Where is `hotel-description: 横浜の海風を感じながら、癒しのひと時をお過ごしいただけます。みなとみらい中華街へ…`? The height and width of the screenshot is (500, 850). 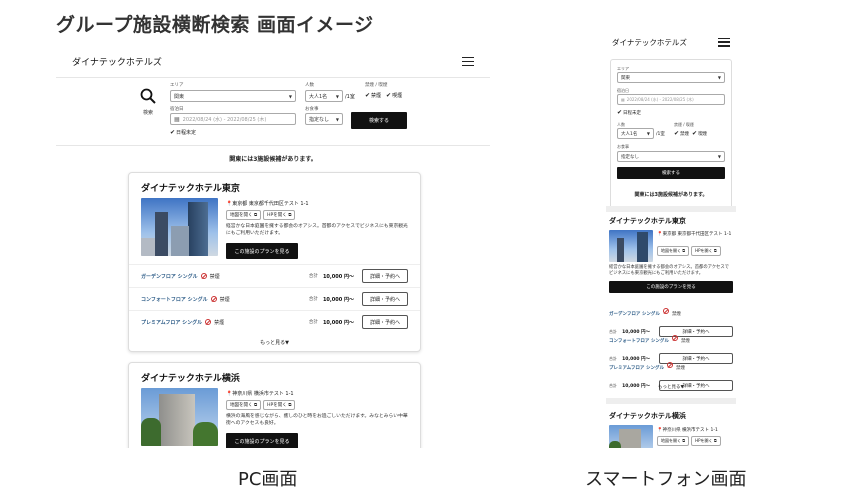 hotel-description: 横浜の海風を感じながら、癒しのひと時をお過ごしいただけます。みなとみらい中華街へ… is located at coordinates (317, 420).